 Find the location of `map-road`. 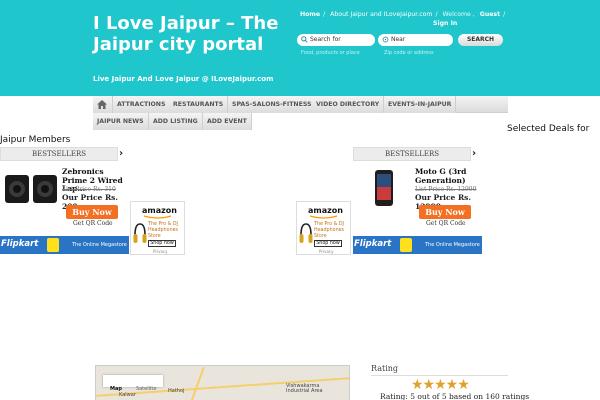

map-road is located at coordinates (197, 383).